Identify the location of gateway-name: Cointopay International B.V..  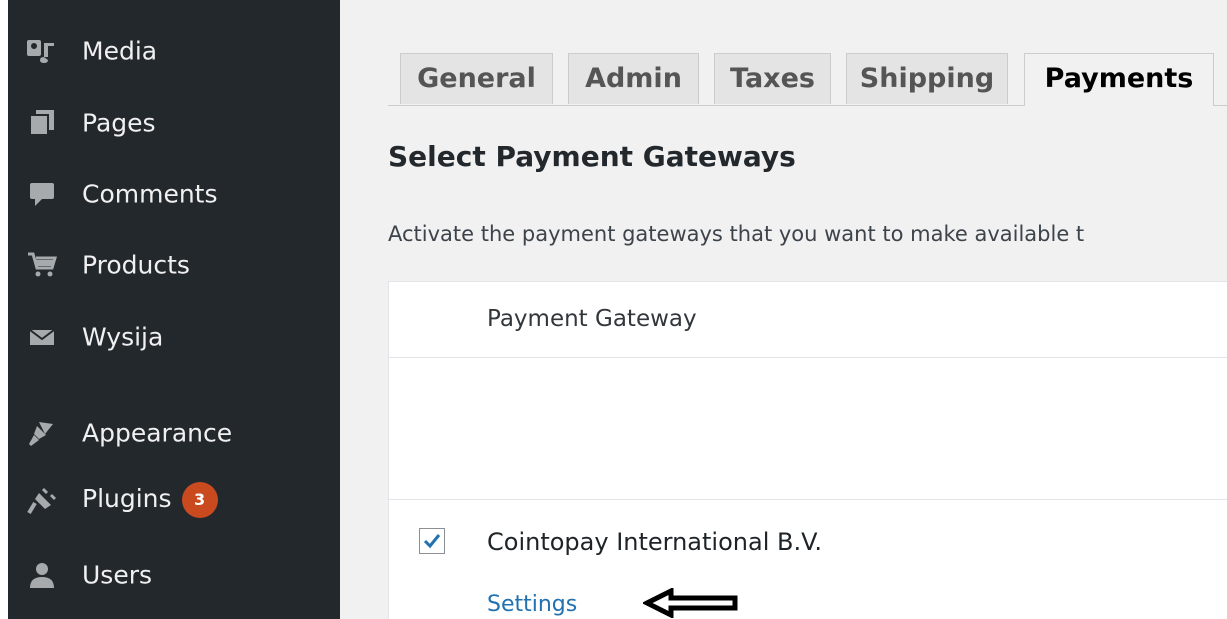
(655, 542).